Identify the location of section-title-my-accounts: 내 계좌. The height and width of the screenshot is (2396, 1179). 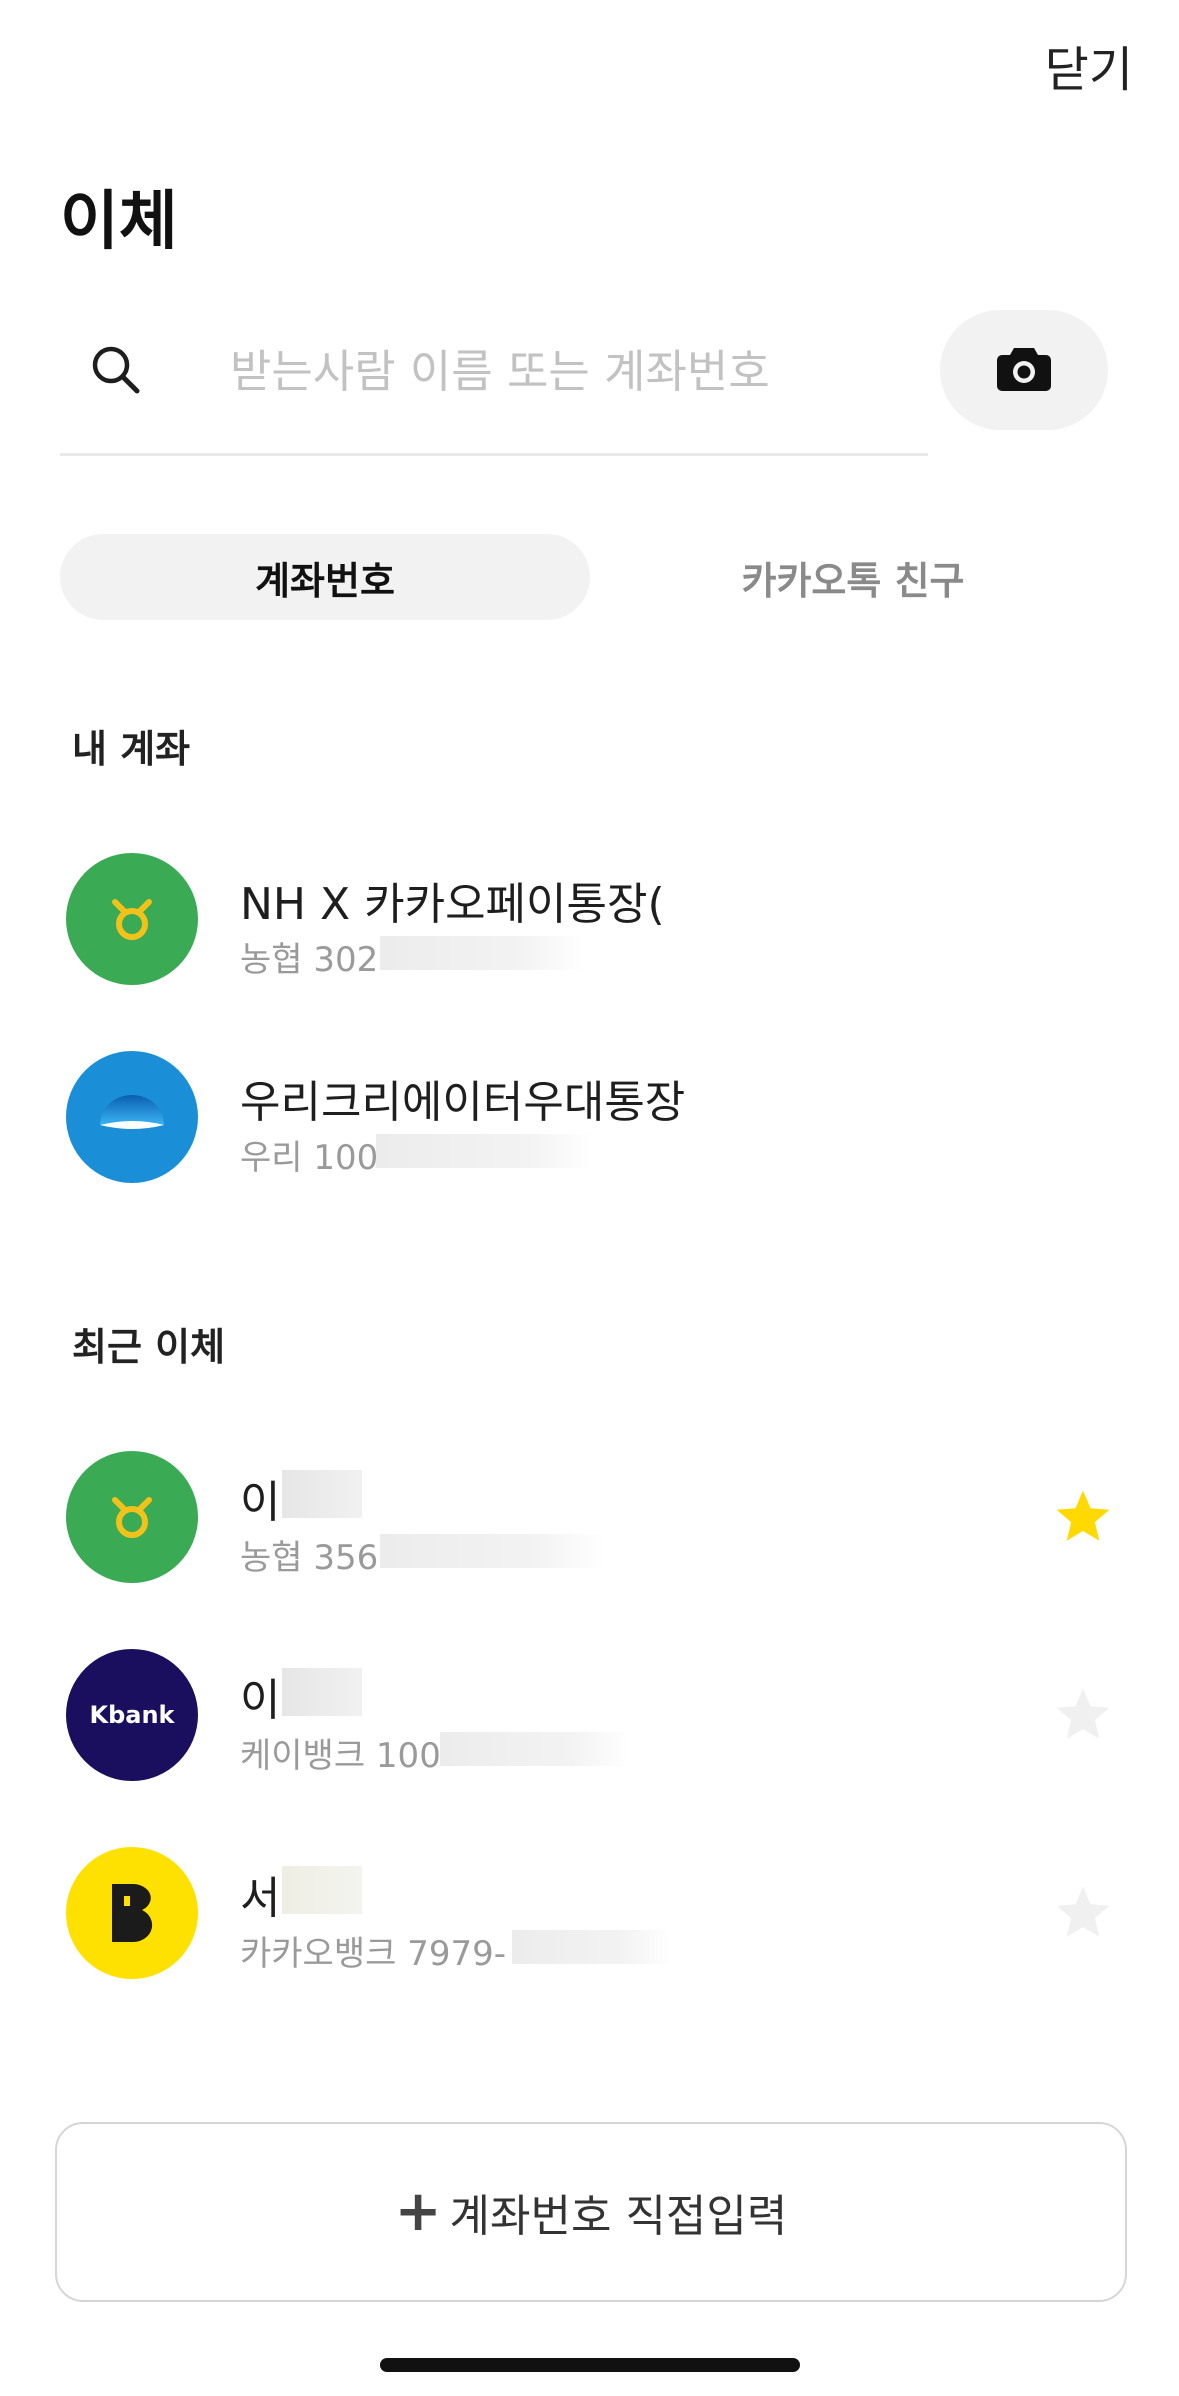
(131, 749).